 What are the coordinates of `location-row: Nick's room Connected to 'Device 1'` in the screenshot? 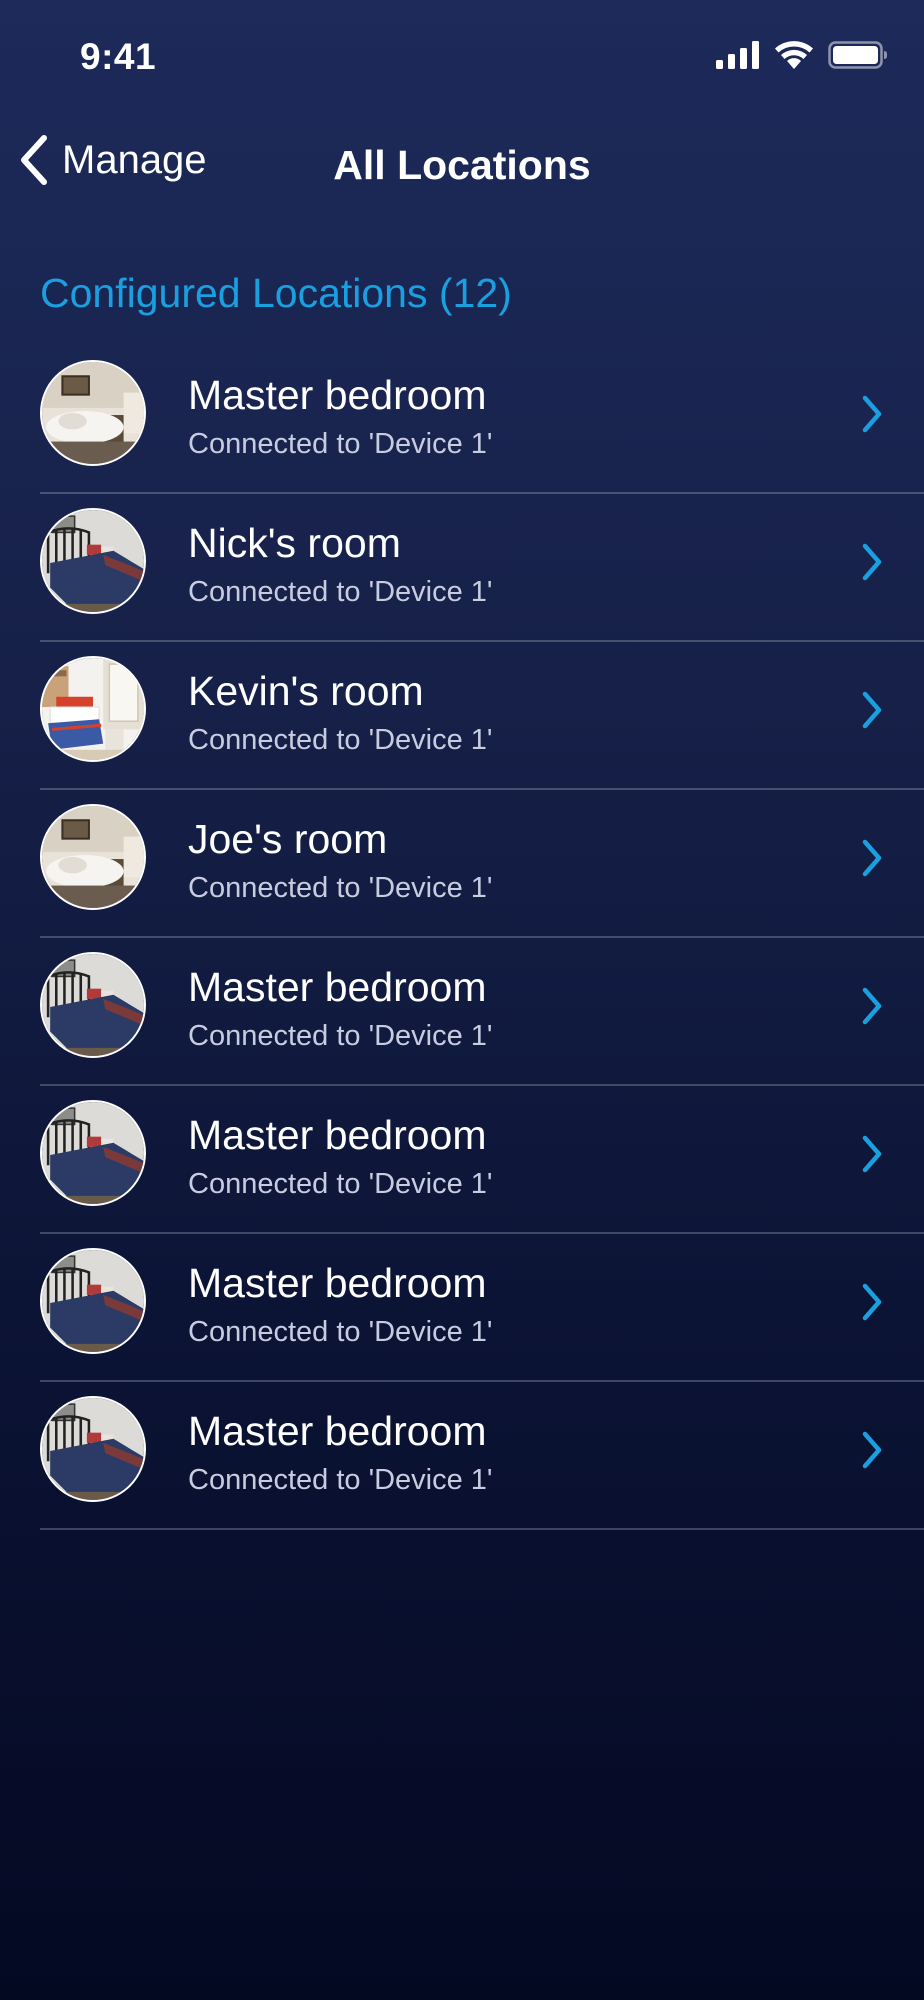 It's located at (462, 568).